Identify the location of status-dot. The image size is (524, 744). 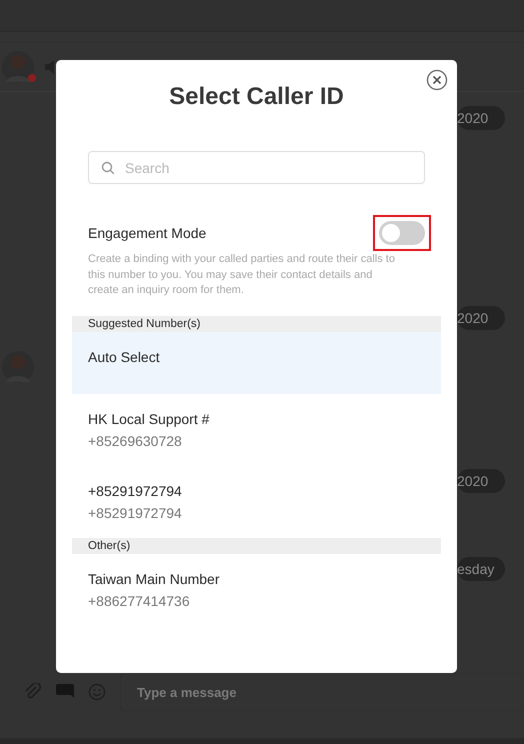
(32, 78).